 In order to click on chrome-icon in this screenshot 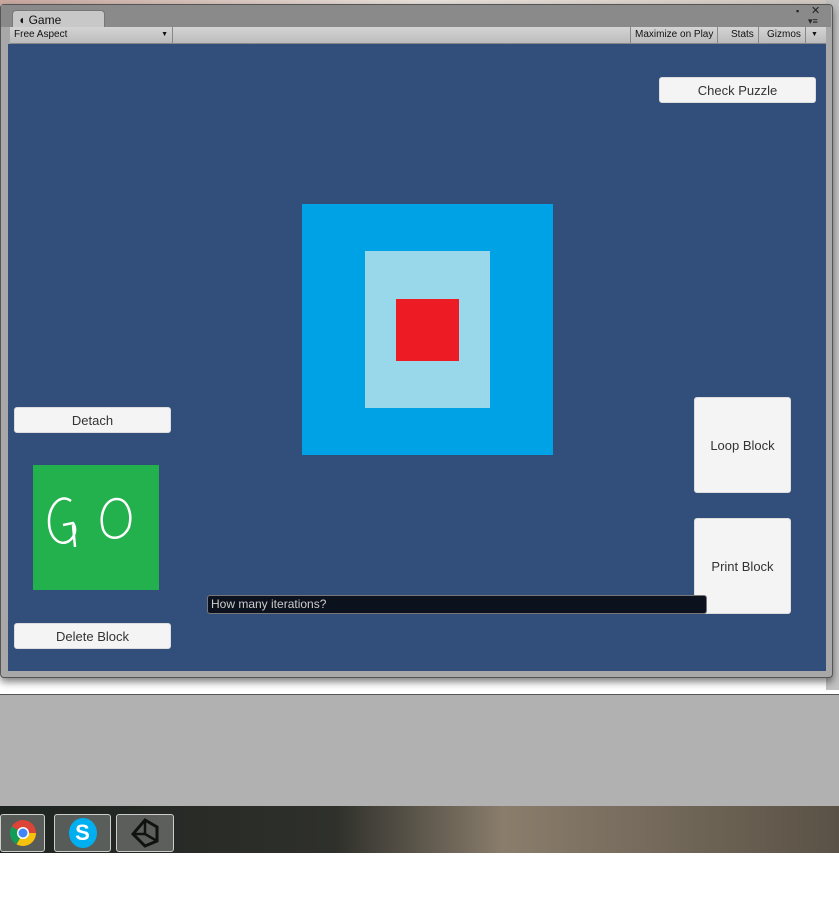, I will do `click(22, 833)`.